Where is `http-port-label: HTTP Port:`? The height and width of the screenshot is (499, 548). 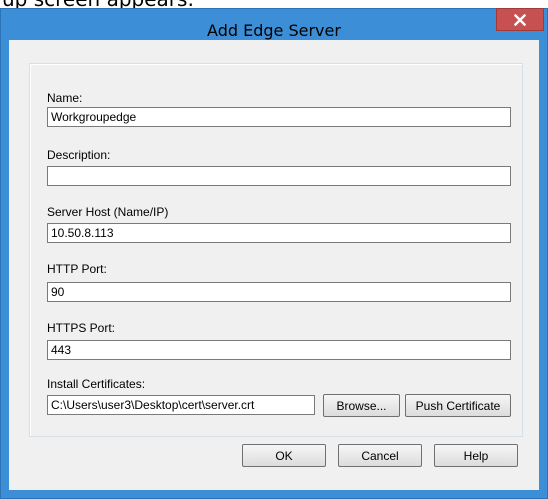
http-port-label: HTTP Port: is located at coordinates (77, 269).